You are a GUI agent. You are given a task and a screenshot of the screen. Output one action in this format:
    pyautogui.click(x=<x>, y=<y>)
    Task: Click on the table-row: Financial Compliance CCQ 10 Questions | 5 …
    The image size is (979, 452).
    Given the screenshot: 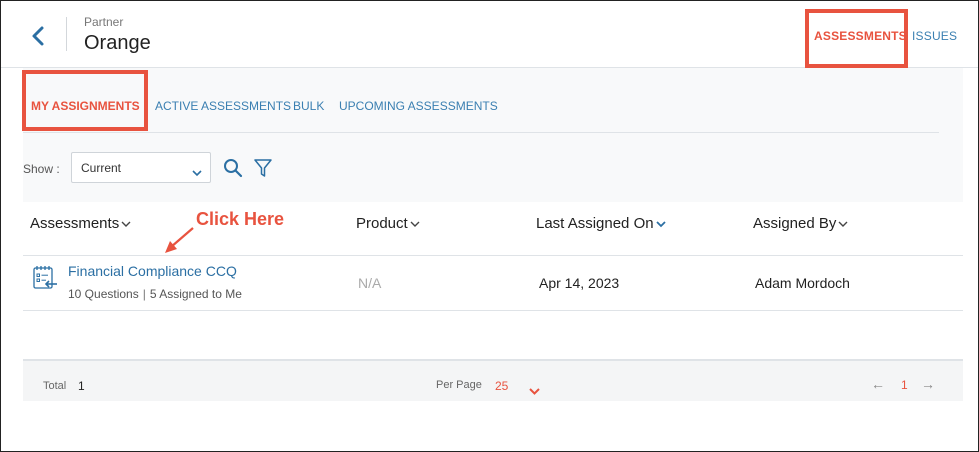 What is the action you would take?
    pyautogui.click(x=493, y=283)
    